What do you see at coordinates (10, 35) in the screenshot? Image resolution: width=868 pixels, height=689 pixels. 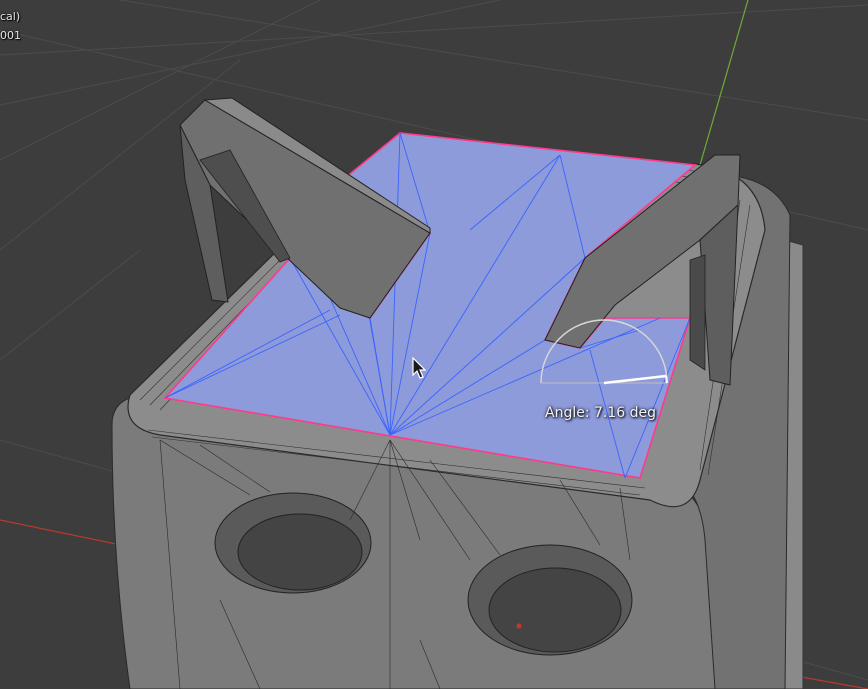 I see `viewport-object-name: 001` at bounding box center [10, 35].